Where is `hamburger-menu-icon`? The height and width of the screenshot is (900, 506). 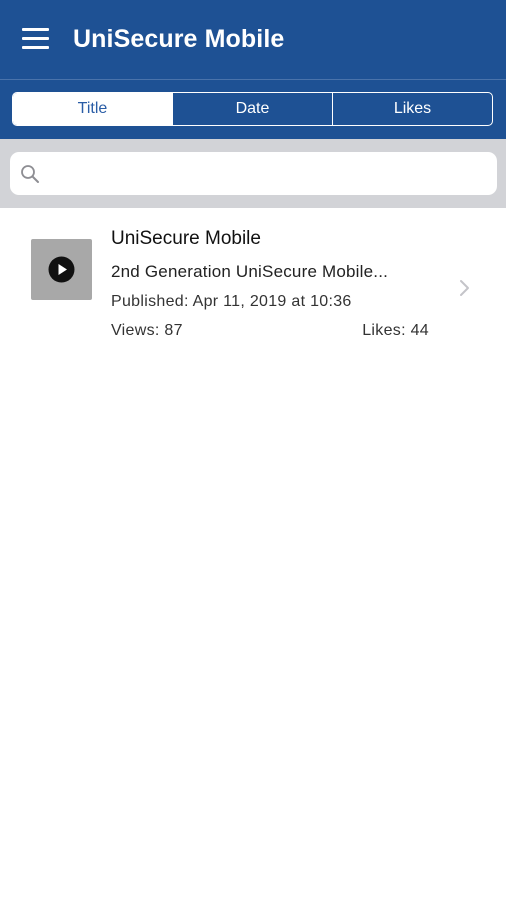
hamburger-menu-icon is located at coordinates (36, 39).